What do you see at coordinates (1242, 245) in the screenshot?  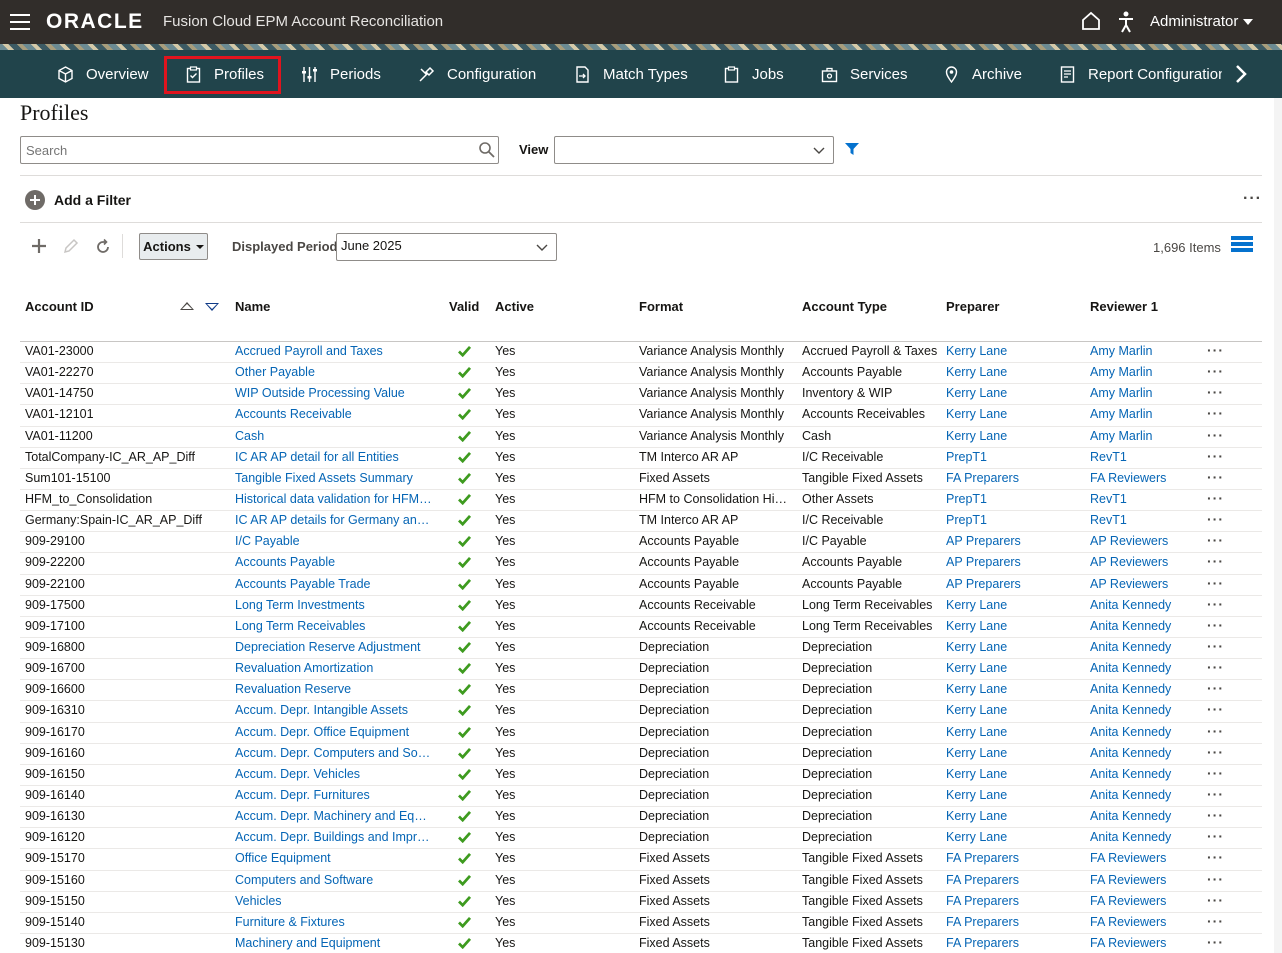 I see `list-layout-icon` at bounding box center [1242, 245].